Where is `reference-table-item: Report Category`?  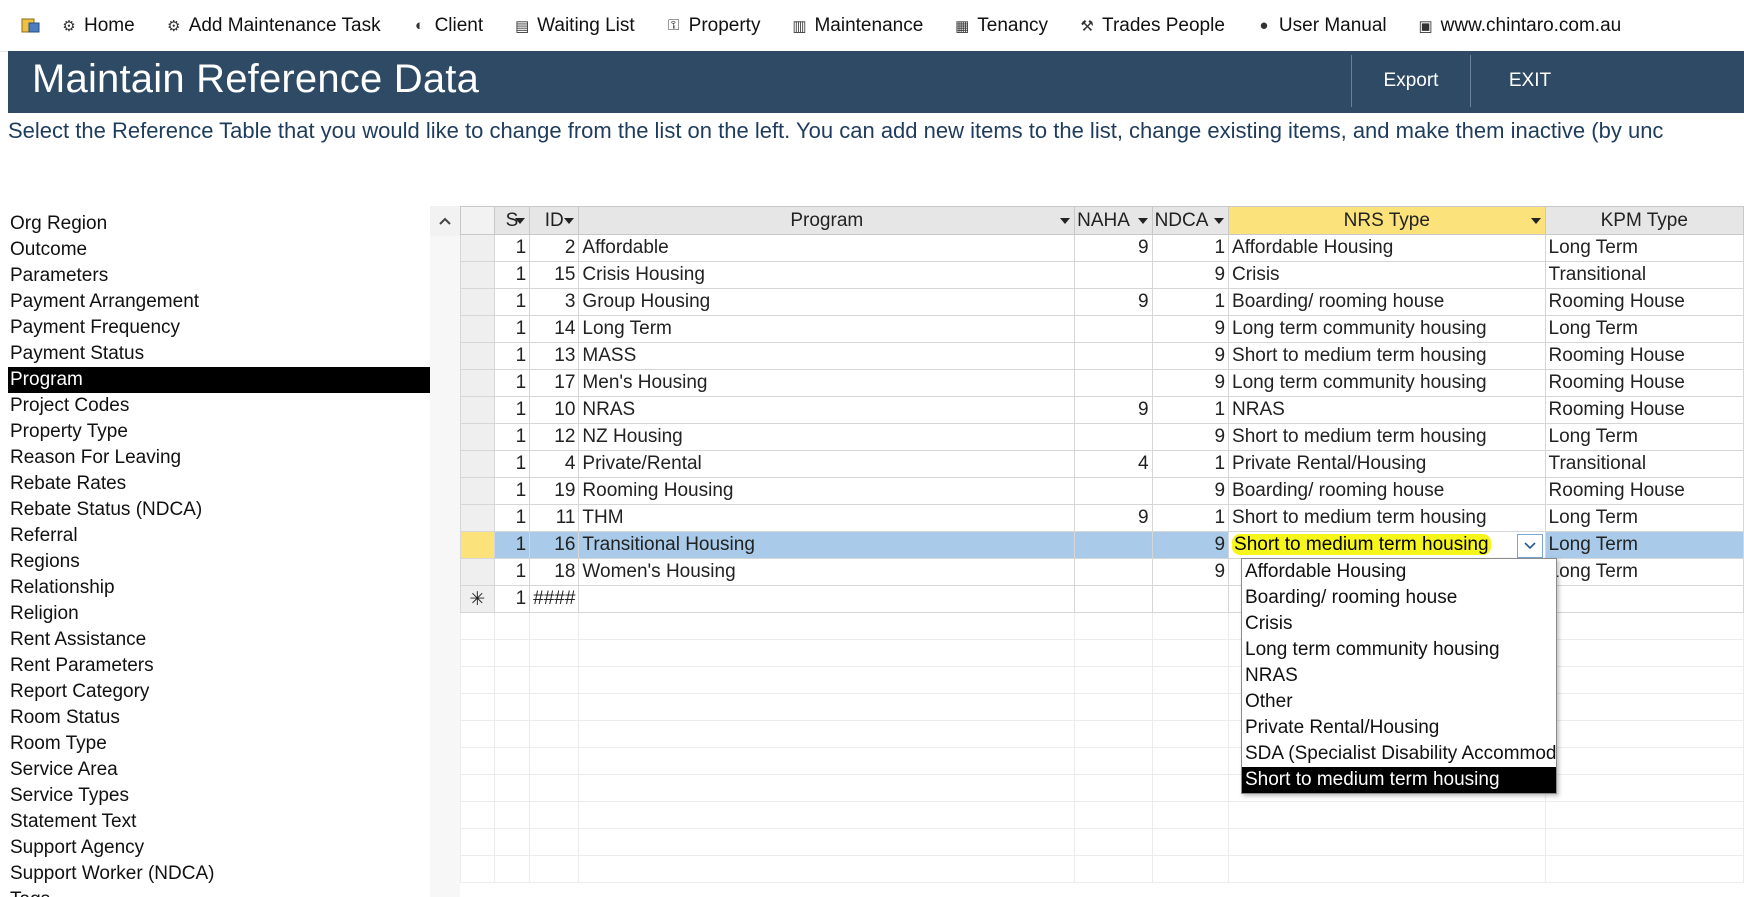 reference-table-item: Report Category is located at coordinates (219, 692).